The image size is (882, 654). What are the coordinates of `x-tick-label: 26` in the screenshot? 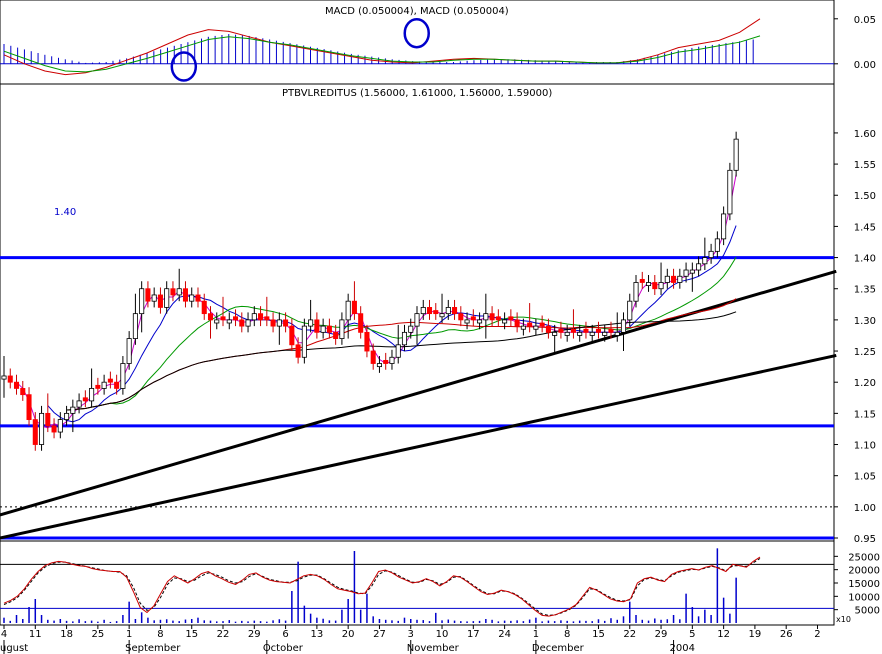 It's located at (786, 634).